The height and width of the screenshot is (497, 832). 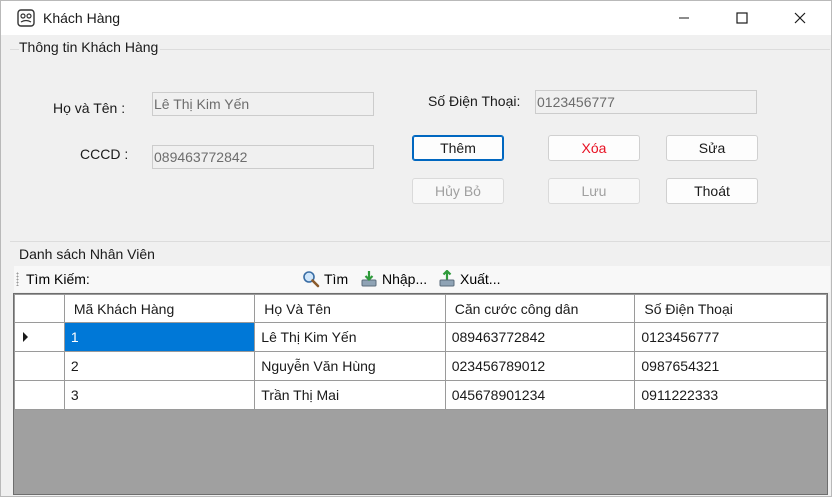 I want to click on minimize-icon, so click(x=684, y=18).